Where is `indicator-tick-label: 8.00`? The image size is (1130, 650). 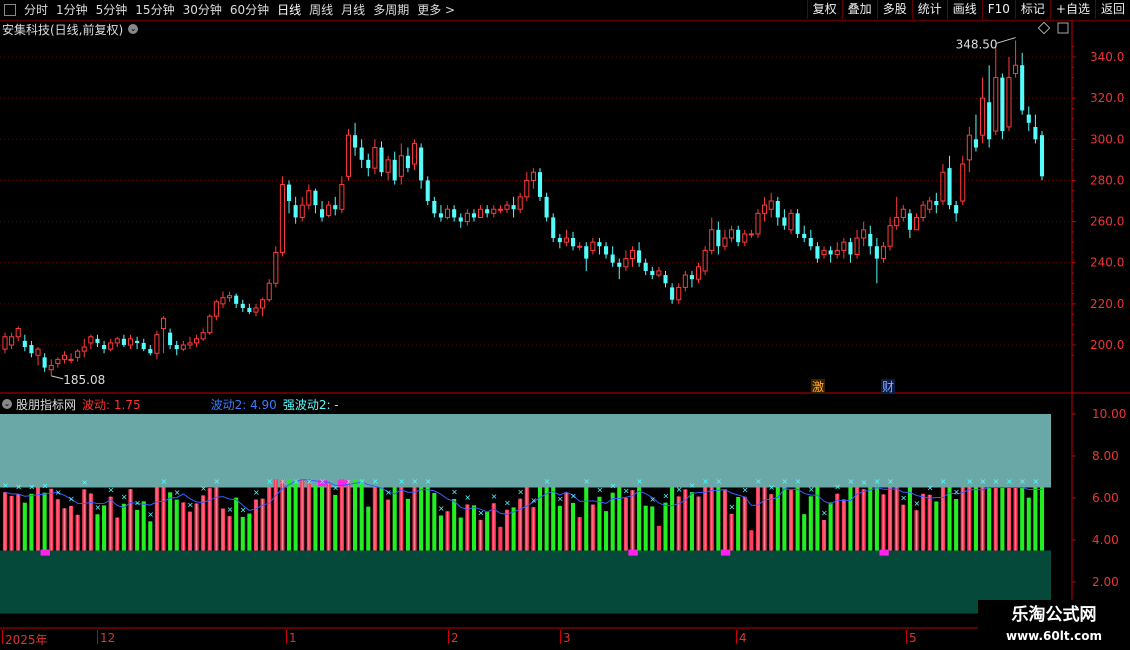
indicator-tick-label: 8.00 is located at coordinates (1105, 456).